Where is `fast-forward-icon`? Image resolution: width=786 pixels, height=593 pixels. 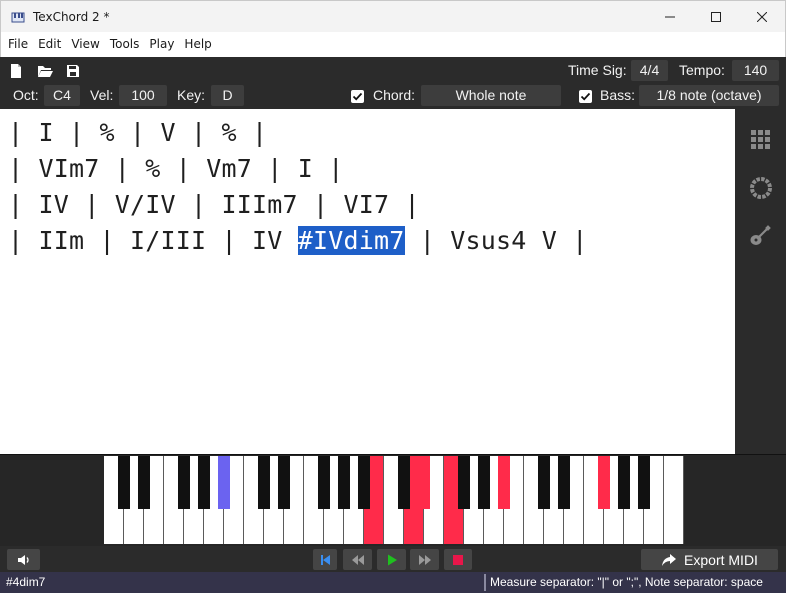 fast-forward-icon is located at coordinates (424, 559).